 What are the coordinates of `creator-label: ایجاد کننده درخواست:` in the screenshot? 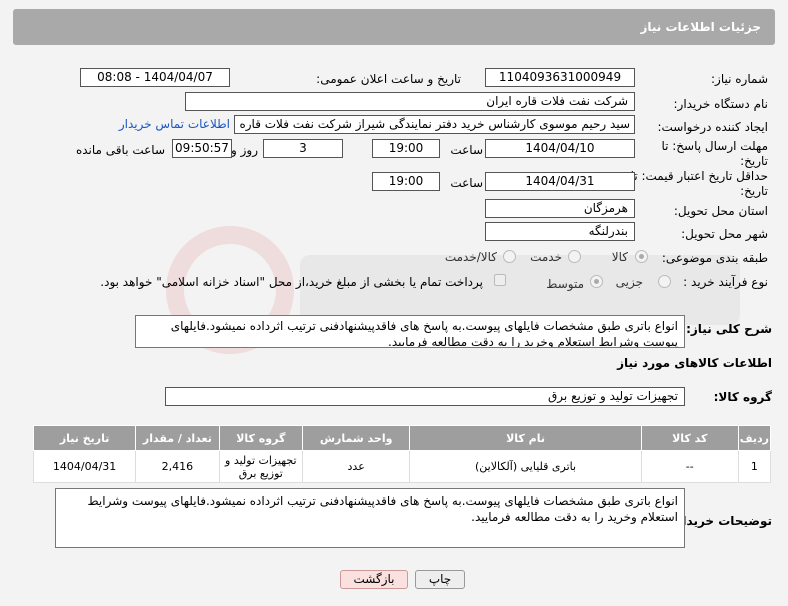 It's located at (712, 127).